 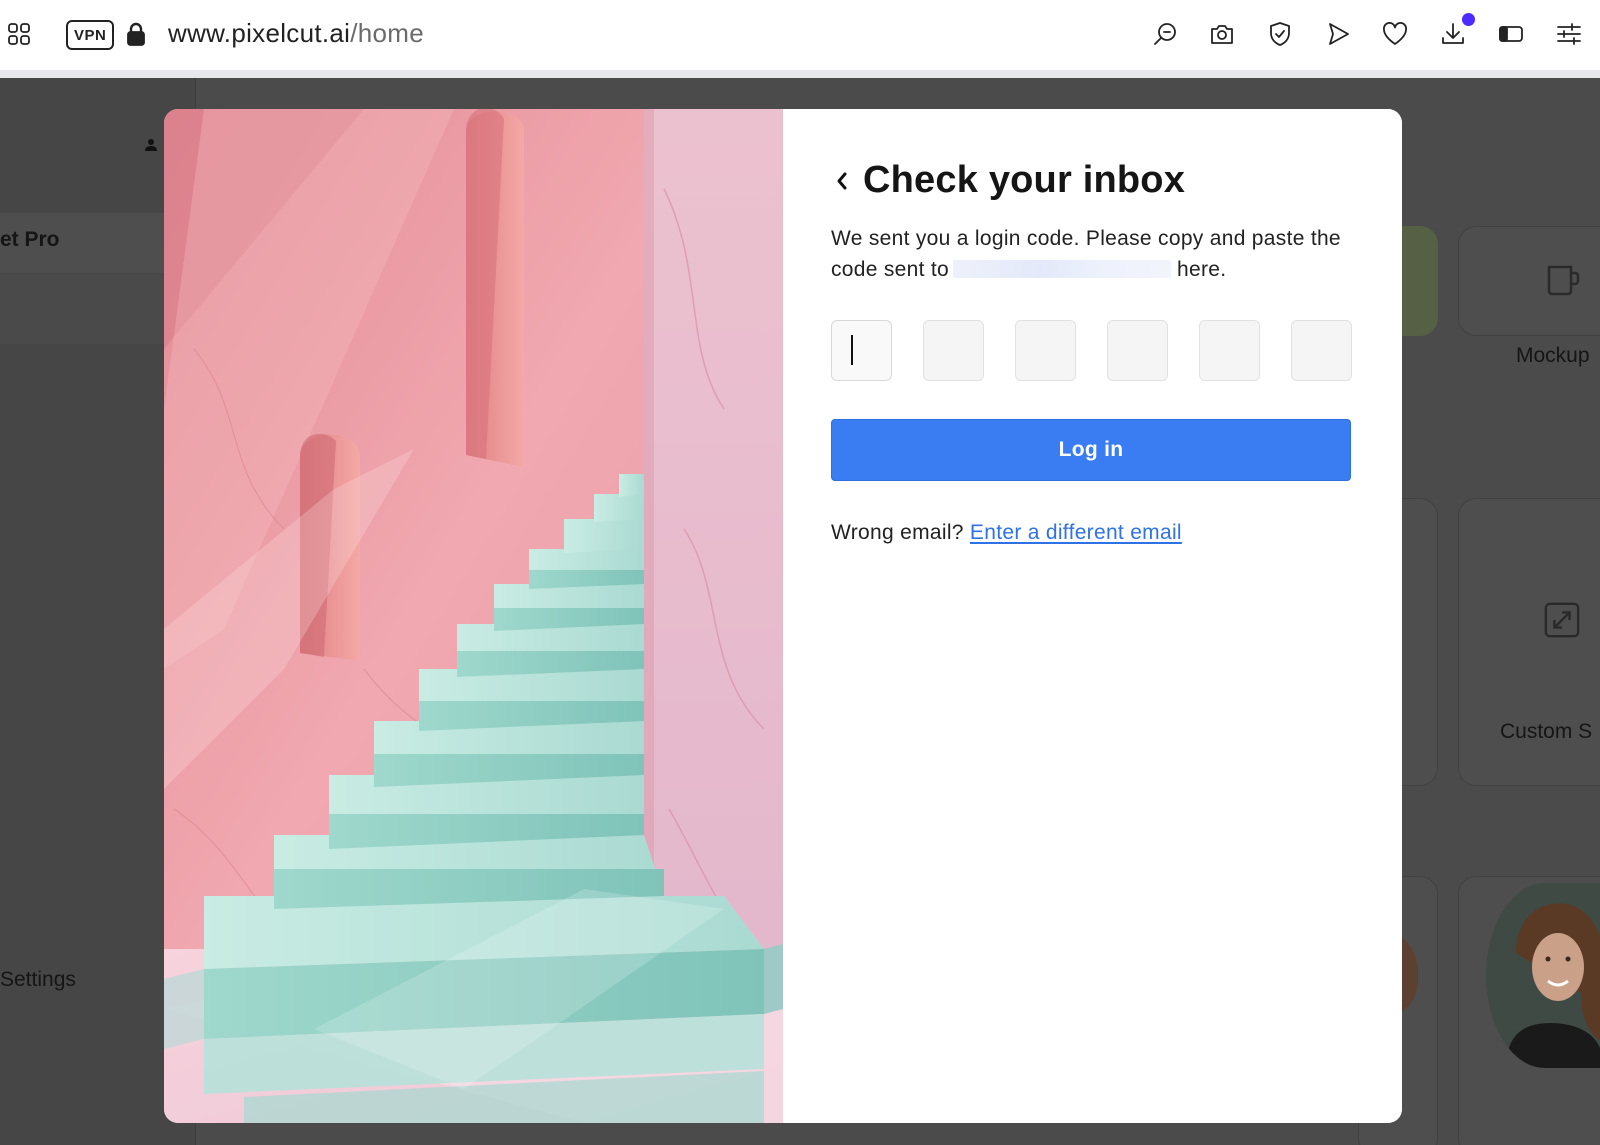 What do you see at coordinates (1468, 19) in the screenshot?
I see `download-badge` at bounding box center [1468, 19].